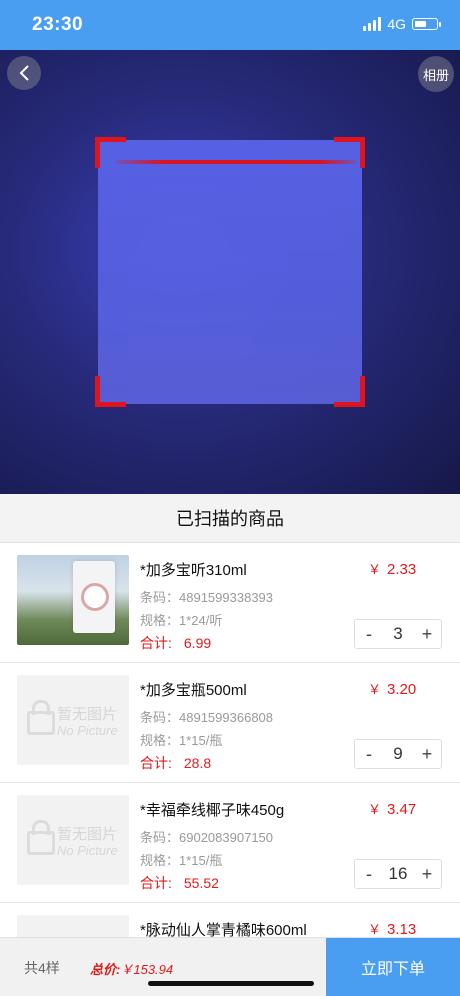 This screenshot has width=460, height=996. I want to click on back-button, so click(24, 73).